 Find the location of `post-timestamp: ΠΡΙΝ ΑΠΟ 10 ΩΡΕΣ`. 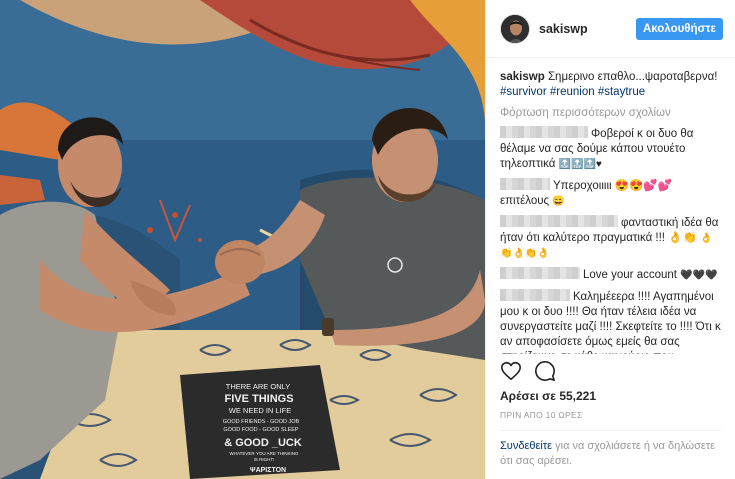

post-timestamp: ΠΡΙΝ ΑΠΟ 10 ΩΡΕΣ is located at coordinates (541, 415).